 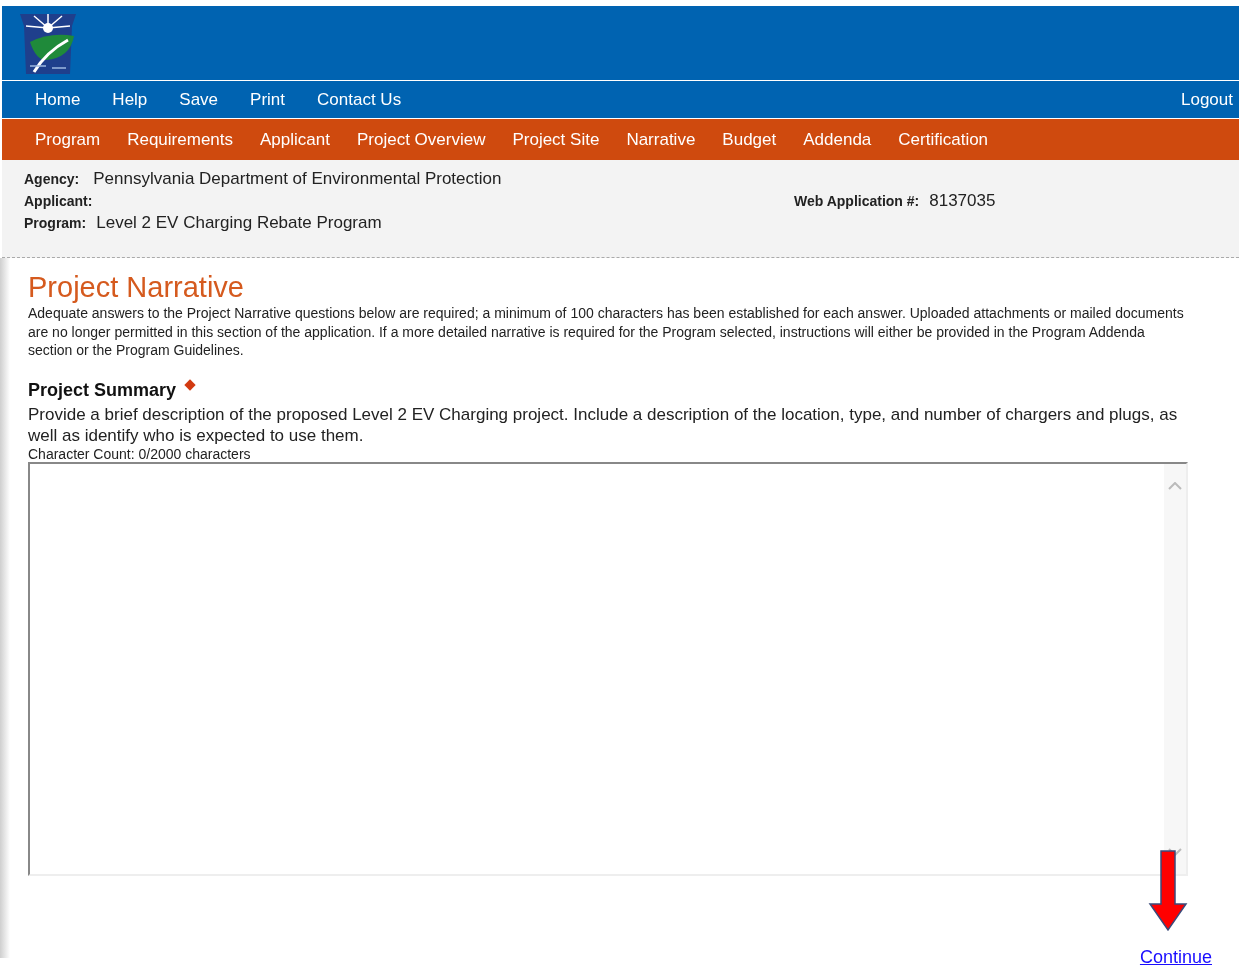 What do you see at coordinates (661, 139) in the screenshot?
I see `section-tab: Narrative` at bounding box center [661, 139].